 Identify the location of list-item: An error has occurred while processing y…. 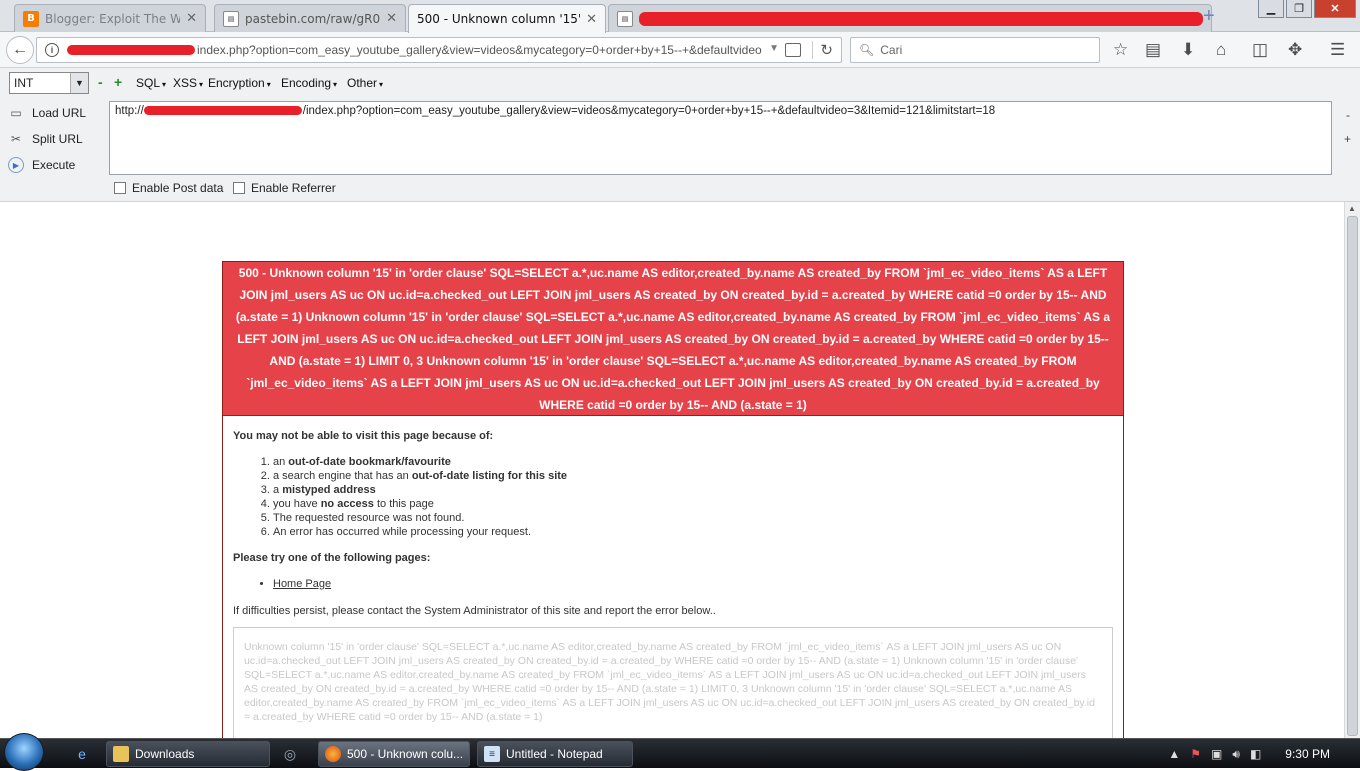
(693, 532).